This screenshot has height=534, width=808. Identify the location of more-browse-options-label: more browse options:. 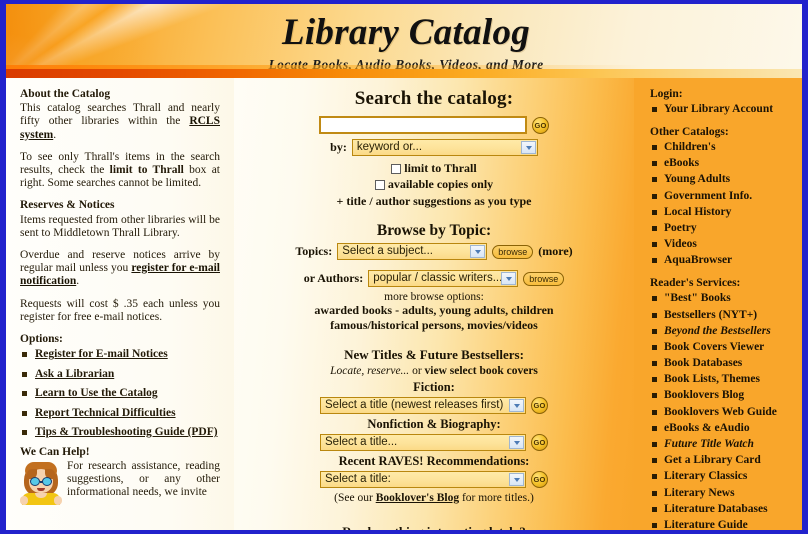
(434, 297).